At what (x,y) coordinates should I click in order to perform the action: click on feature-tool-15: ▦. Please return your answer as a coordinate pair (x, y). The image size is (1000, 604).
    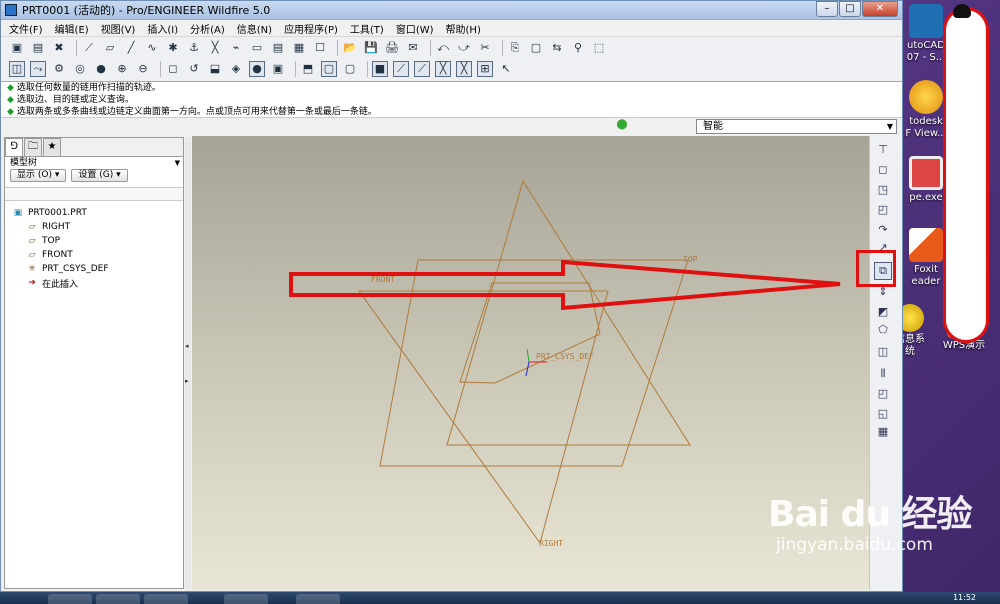
    Looking at the image, I should click on (883, 432).